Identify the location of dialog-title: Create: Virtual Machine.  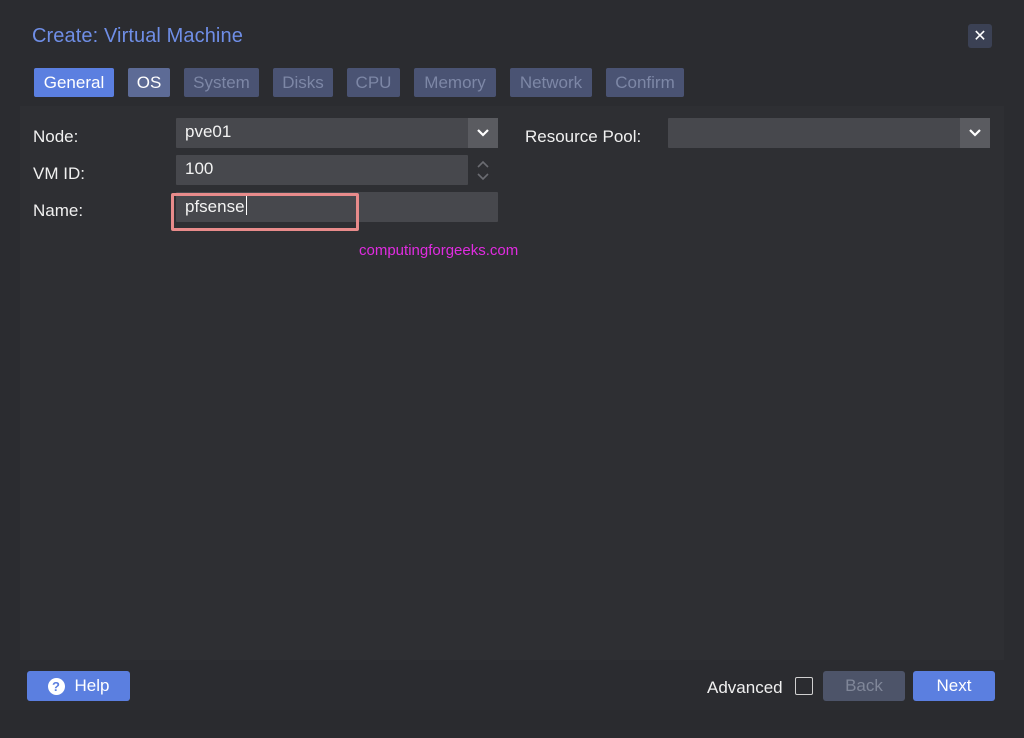
(137, 36).